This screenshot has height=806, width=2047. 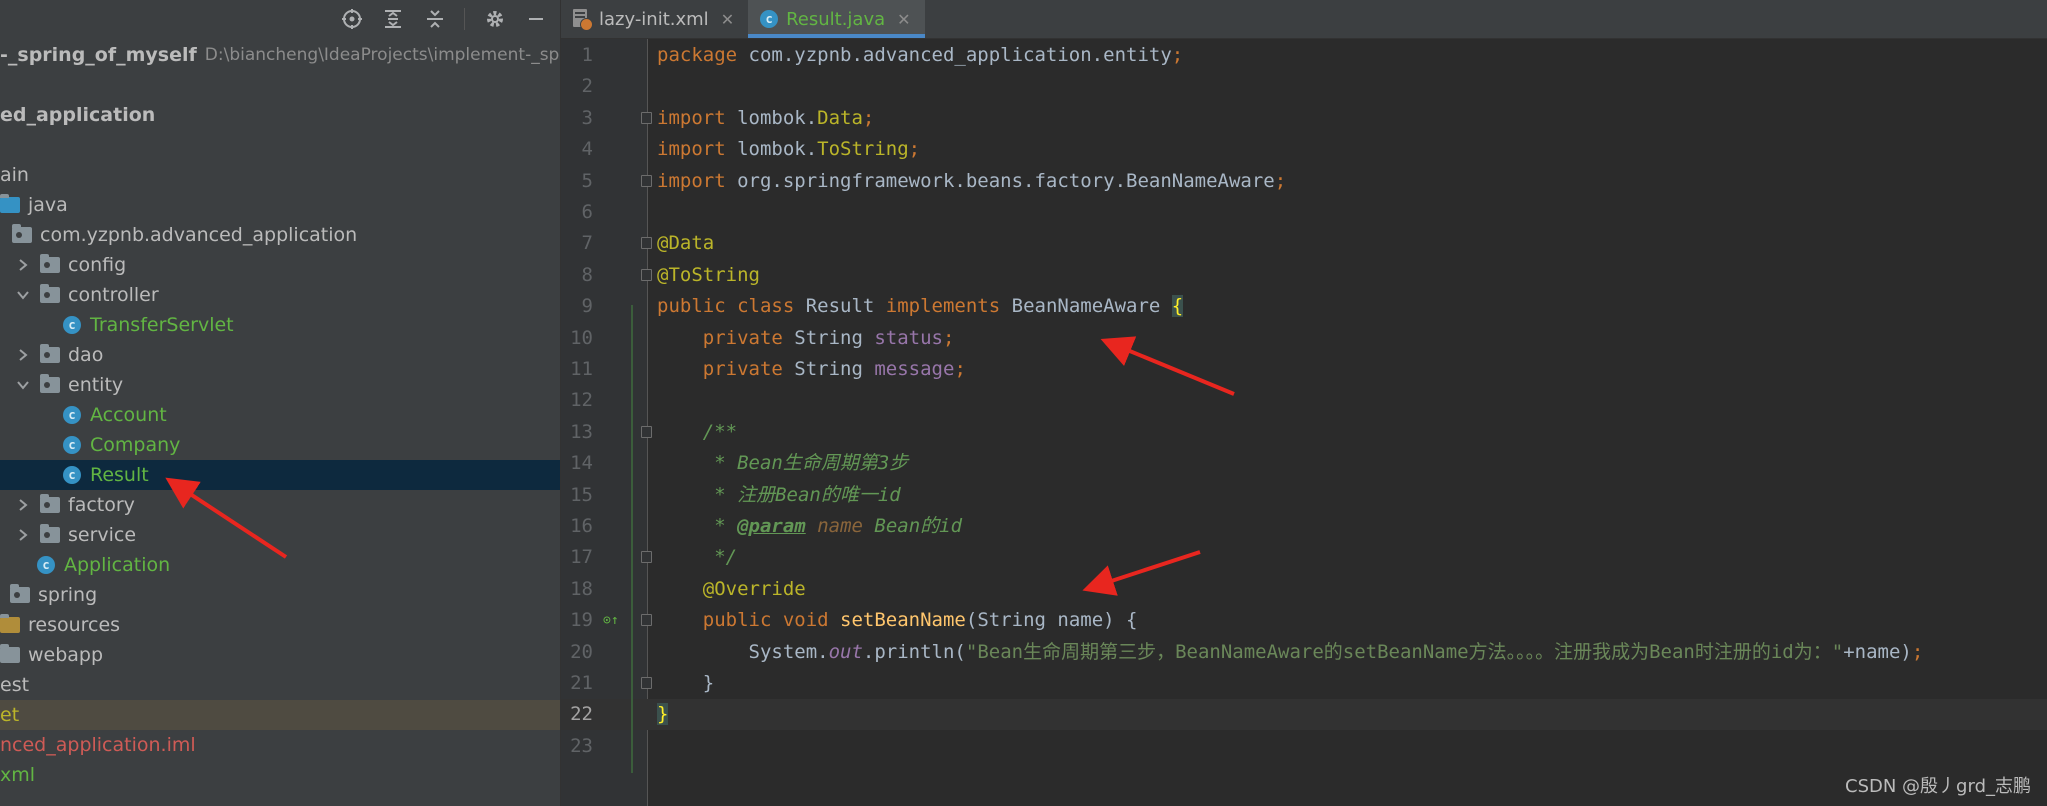 What do you see at coordinates (654, 19) in the screenshot?
I see `tab-lazy-init-xml: lazy-init.xml ✕` at bounding box center [654, 19].